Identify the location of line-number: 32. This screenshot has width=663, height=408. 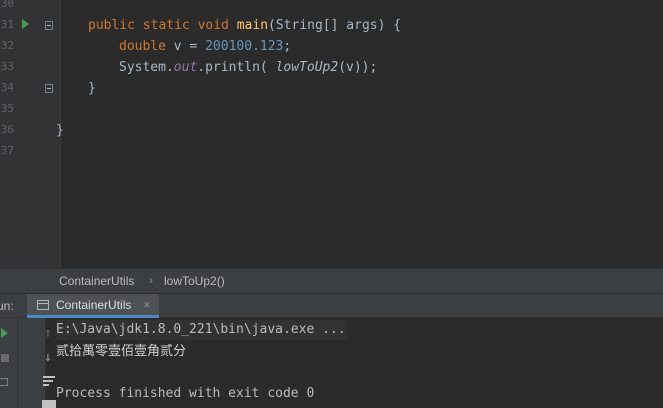
(7, 45).